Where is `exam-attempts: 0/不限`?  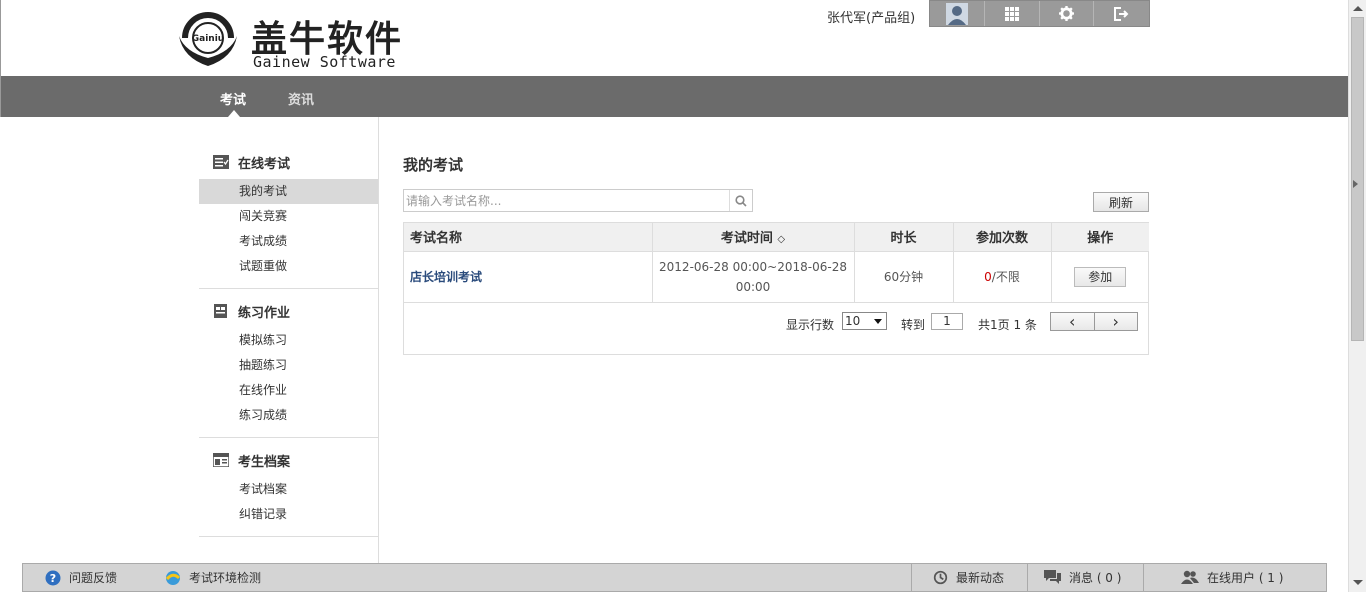
exam-attempts: 0/不限 is located at coordinates (1002, 277).